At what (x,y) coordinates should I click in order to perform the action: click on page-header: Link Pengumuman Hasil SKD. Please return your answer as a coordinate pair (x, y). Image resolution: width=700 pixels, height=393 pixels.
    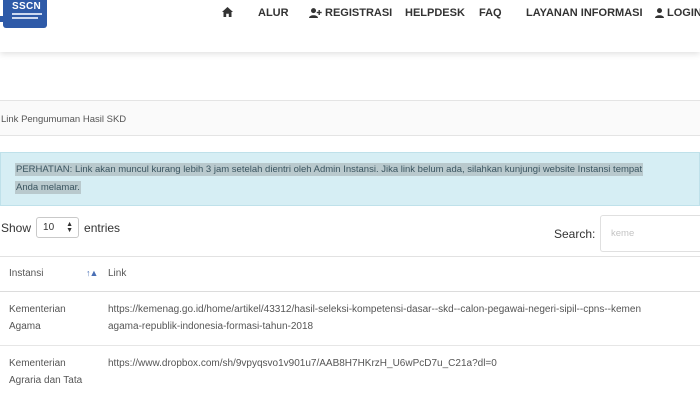
    Looking at the image, I should click on (350, 118).